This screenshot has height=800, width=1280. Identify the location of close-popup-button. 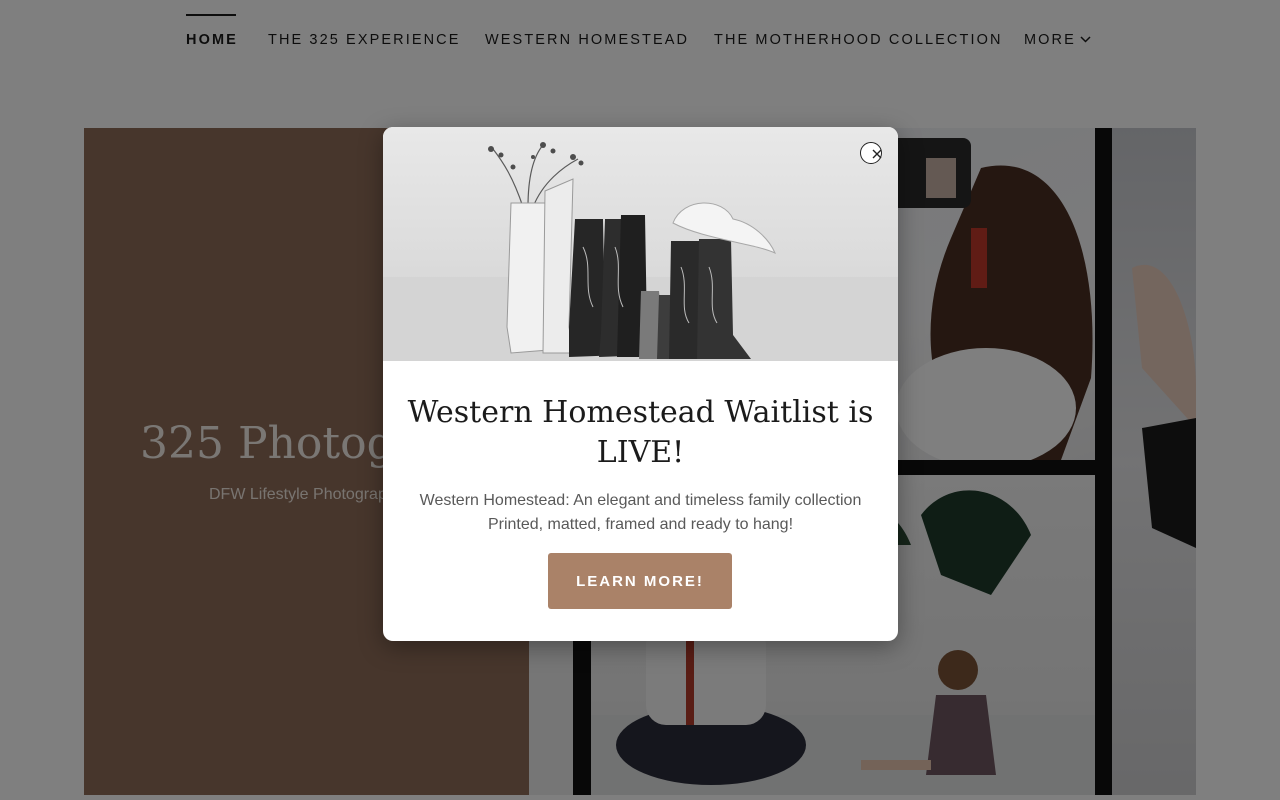
(871, 153).